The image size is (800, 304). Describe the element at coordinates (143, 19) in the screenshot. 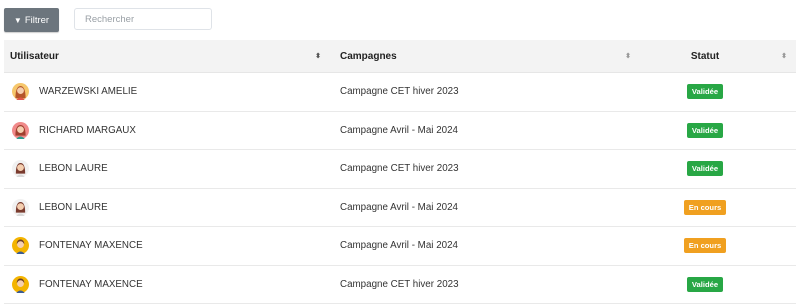

I see `search-input` at that location.